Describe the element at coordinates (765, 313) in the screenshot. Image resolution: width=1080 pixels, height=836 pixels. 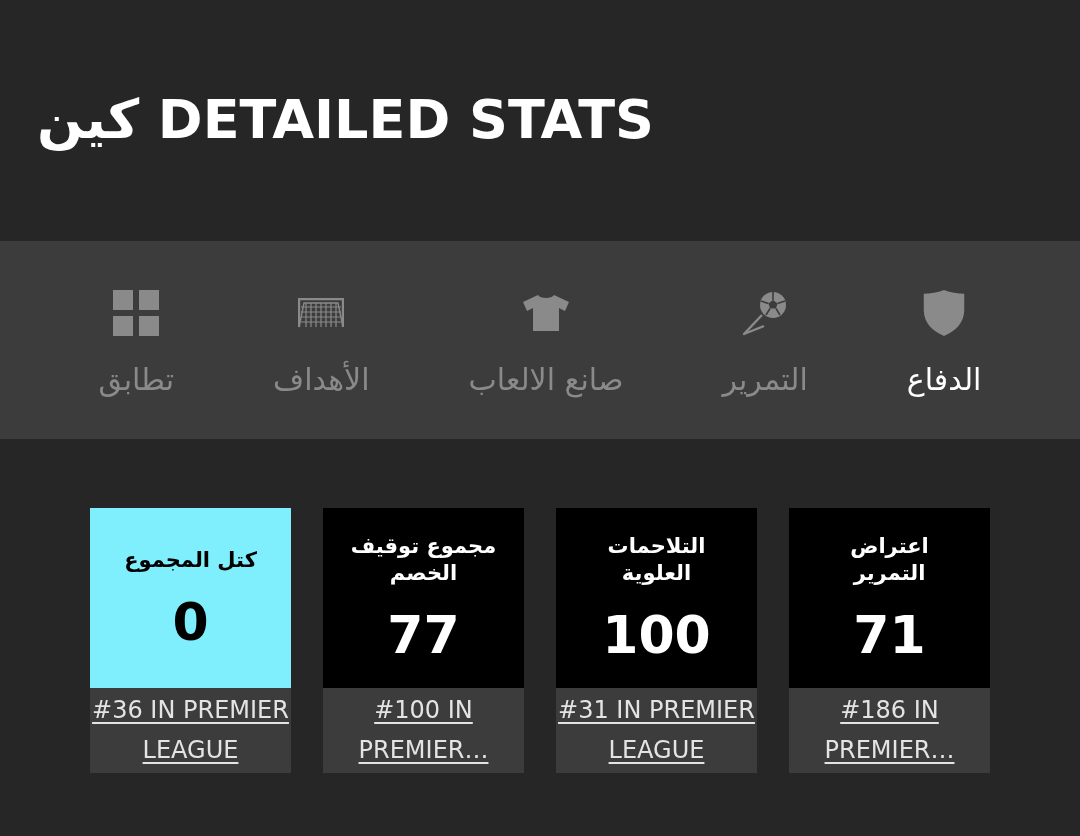
I see `soccer-ball-icon` at that location.